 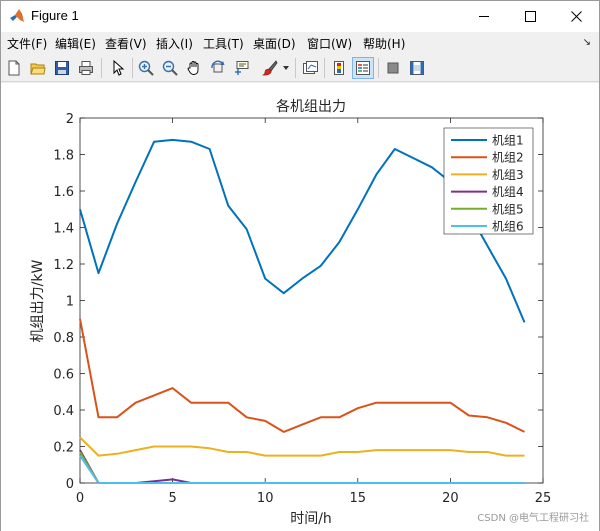 I want to click on brush-icon, so click(x=270, y=68).